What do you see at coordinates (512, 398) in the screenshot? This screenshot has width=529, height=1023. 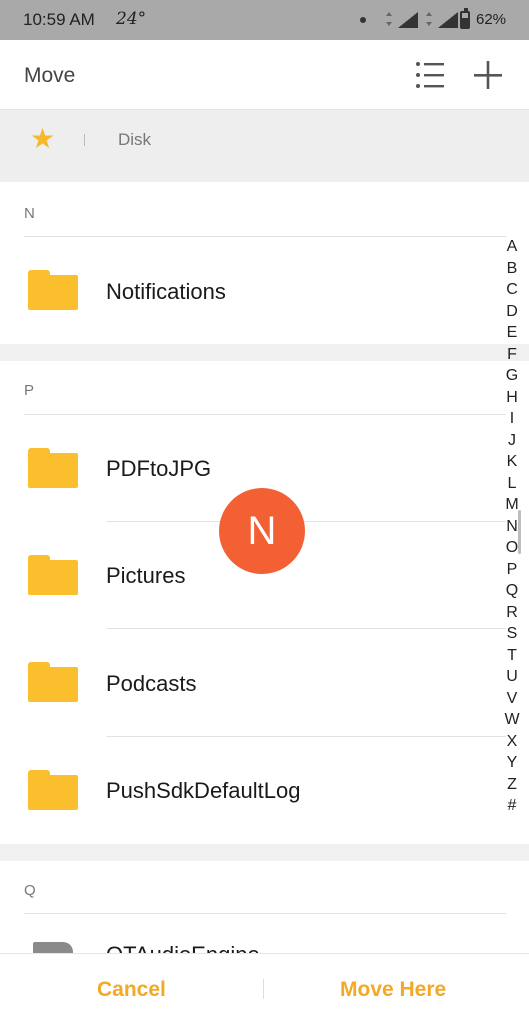 I see `index-letter: H` at bounding box center [512, 398].